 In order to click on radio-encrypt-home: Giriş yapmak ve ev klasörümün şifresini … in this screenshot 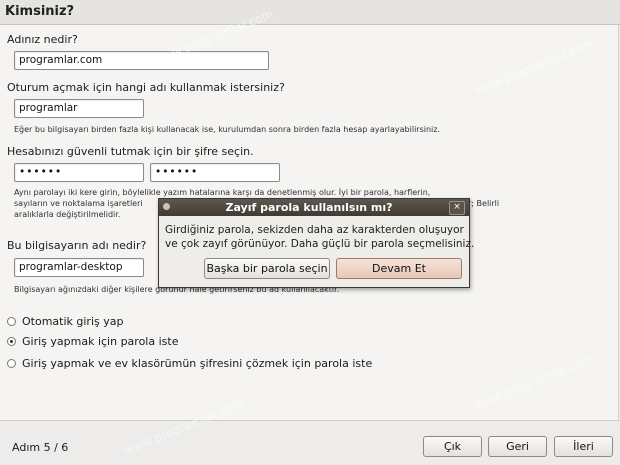, I will do `click(189, 363)`.